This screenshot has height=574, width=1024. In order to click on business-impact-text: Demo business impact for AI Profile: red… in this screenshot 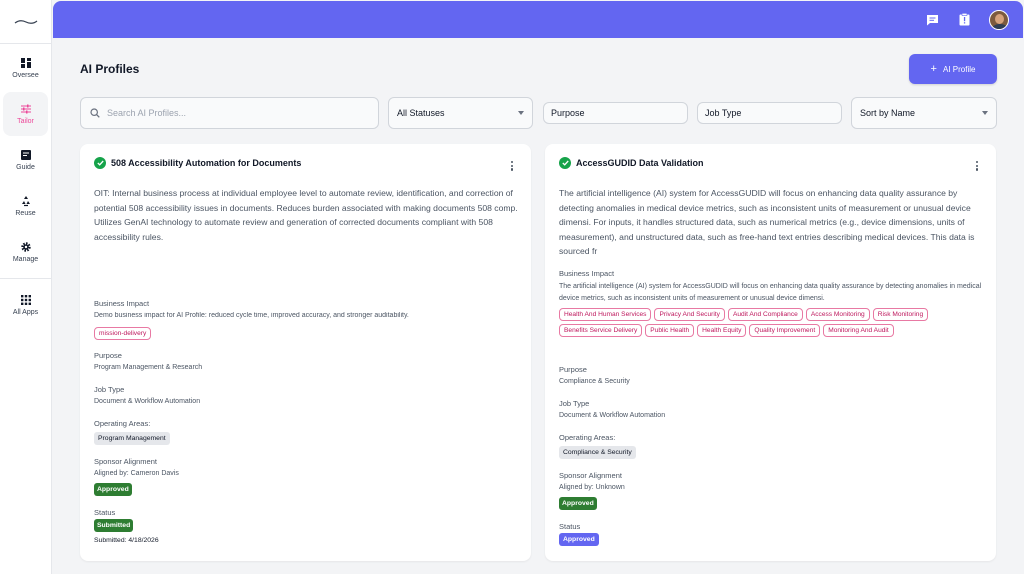, I will do `click(251, 315)`.